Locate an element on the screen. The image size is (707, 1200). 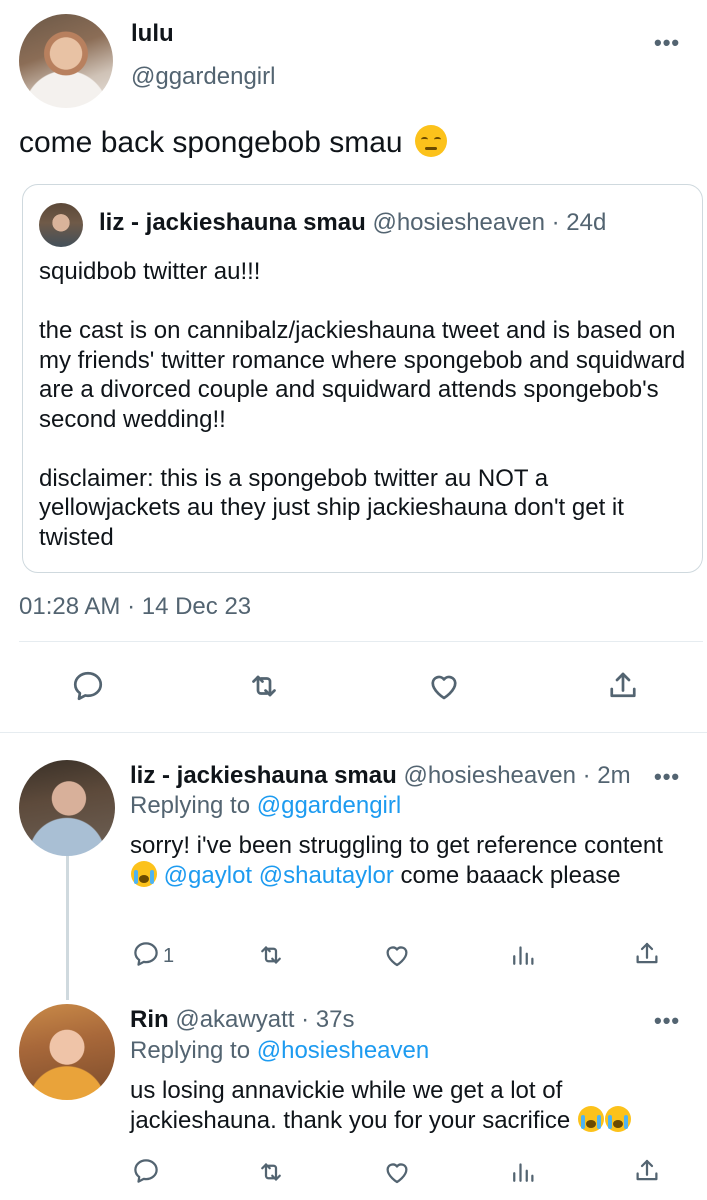
reply-header: Rin @akawyatt · 37s is located at coordinates (242, 1020).